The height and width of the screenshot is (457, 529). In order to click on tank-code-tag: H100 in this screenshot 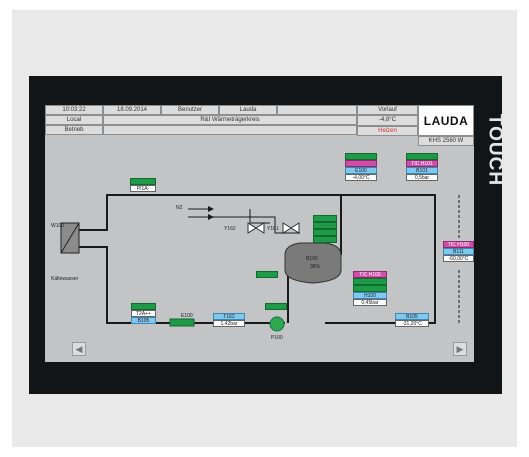, I will do `click(370, 295)`.